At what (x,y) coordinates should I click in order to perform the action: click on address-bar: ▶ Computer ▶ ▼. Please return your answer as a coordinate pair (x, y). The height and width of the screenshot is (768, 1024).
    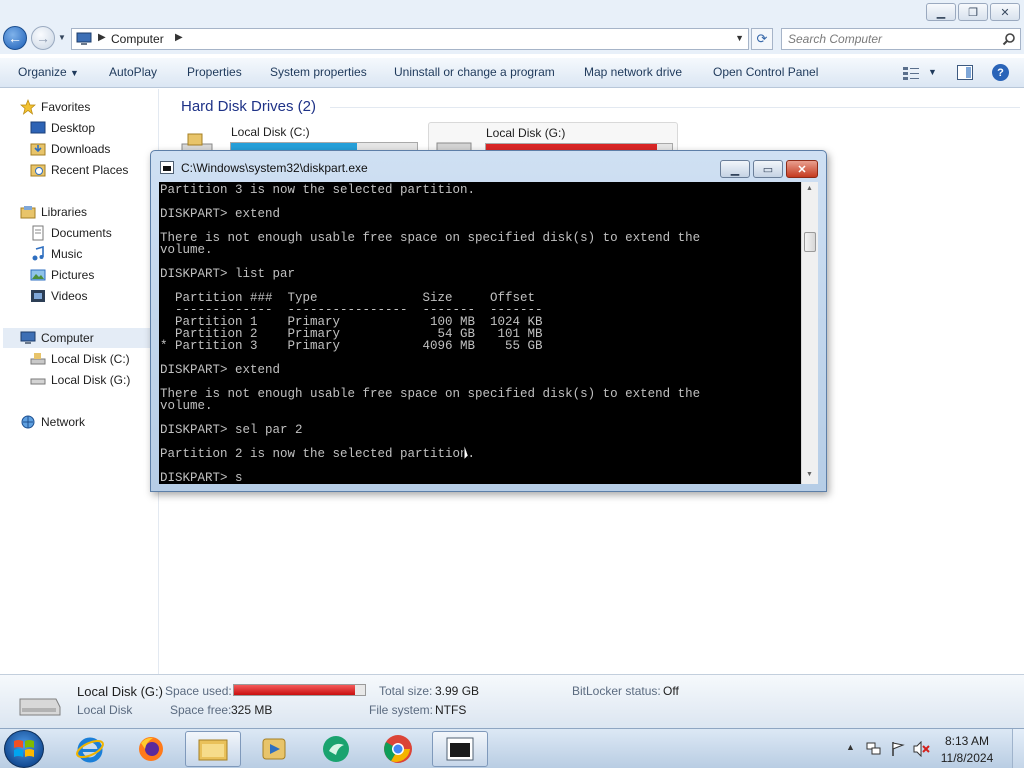
    Looking at the image, I should click on (410, 39).